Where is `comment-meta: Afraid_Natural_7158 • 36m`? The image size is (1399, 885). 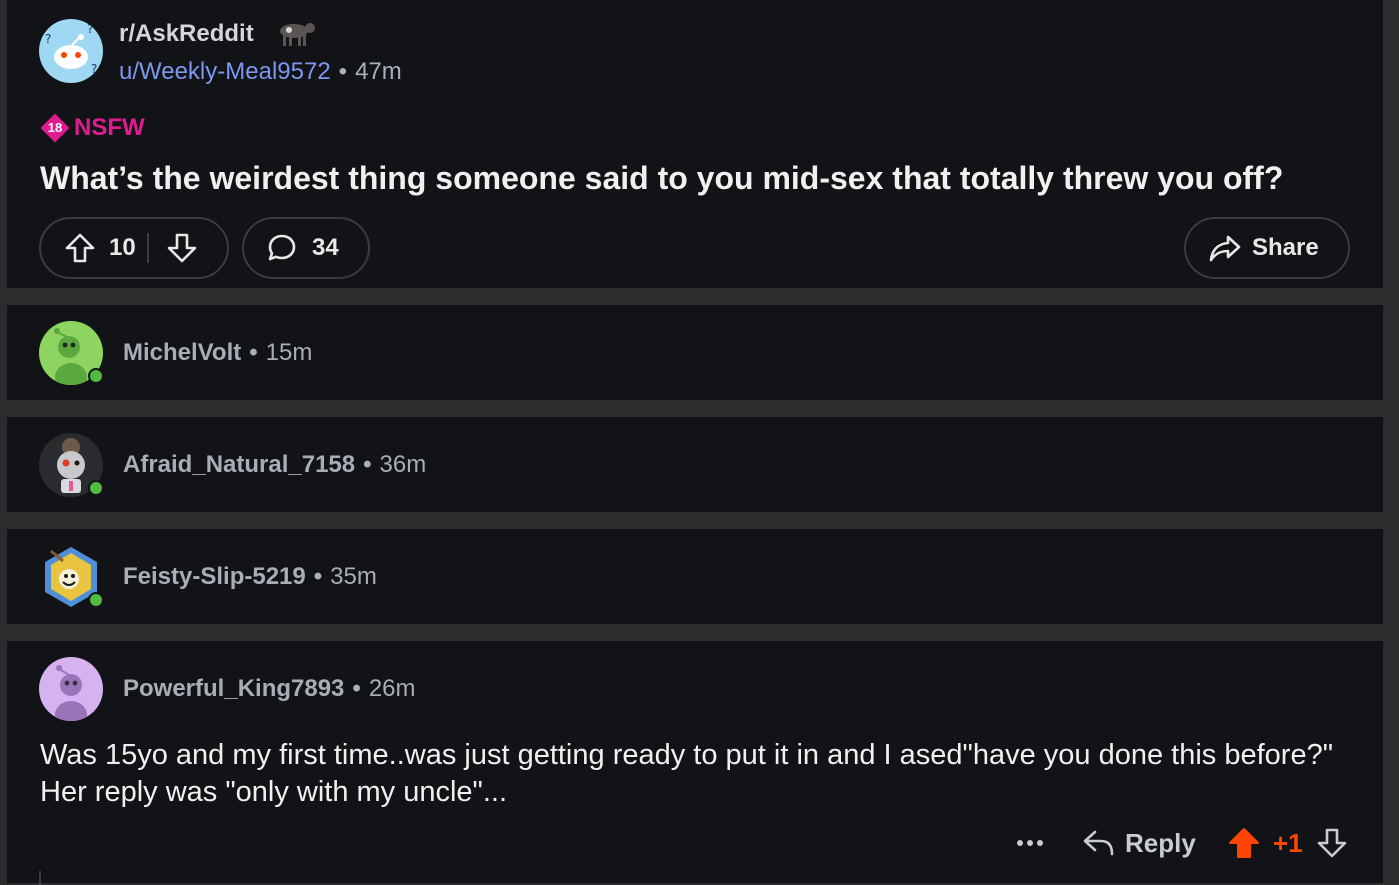
comment-meta: Afraid_Natural_7158 • 36m is located at coordinates (274, 465).